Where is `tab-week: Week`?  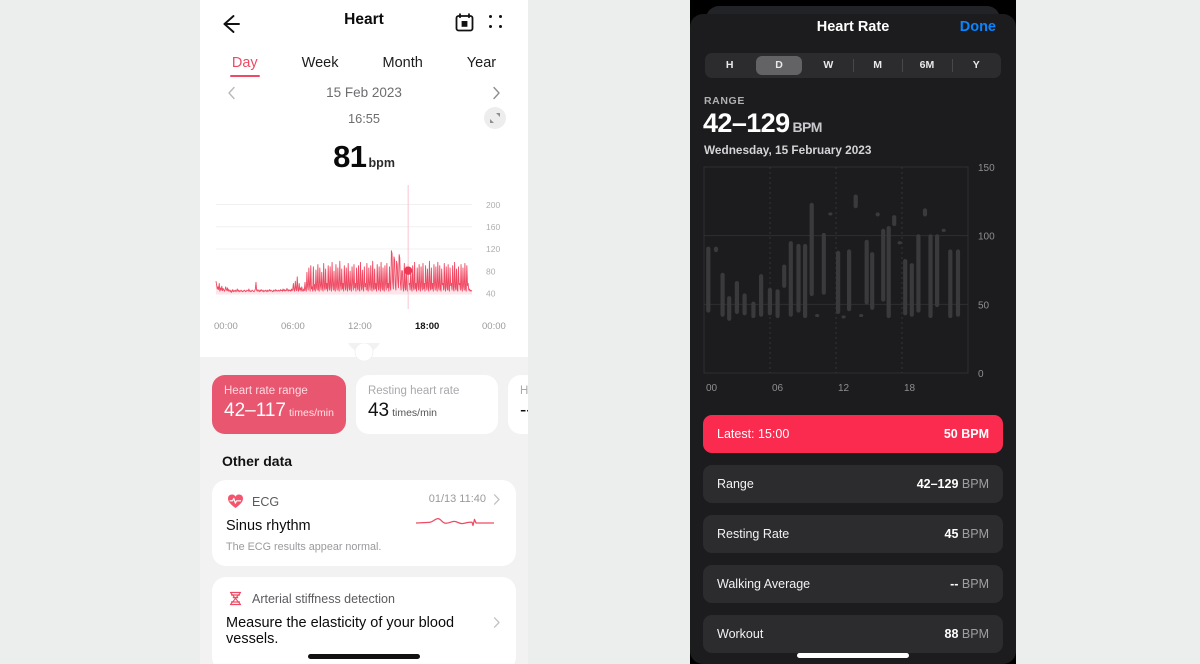 tab-week: Week is located at coordinates (320, 64).